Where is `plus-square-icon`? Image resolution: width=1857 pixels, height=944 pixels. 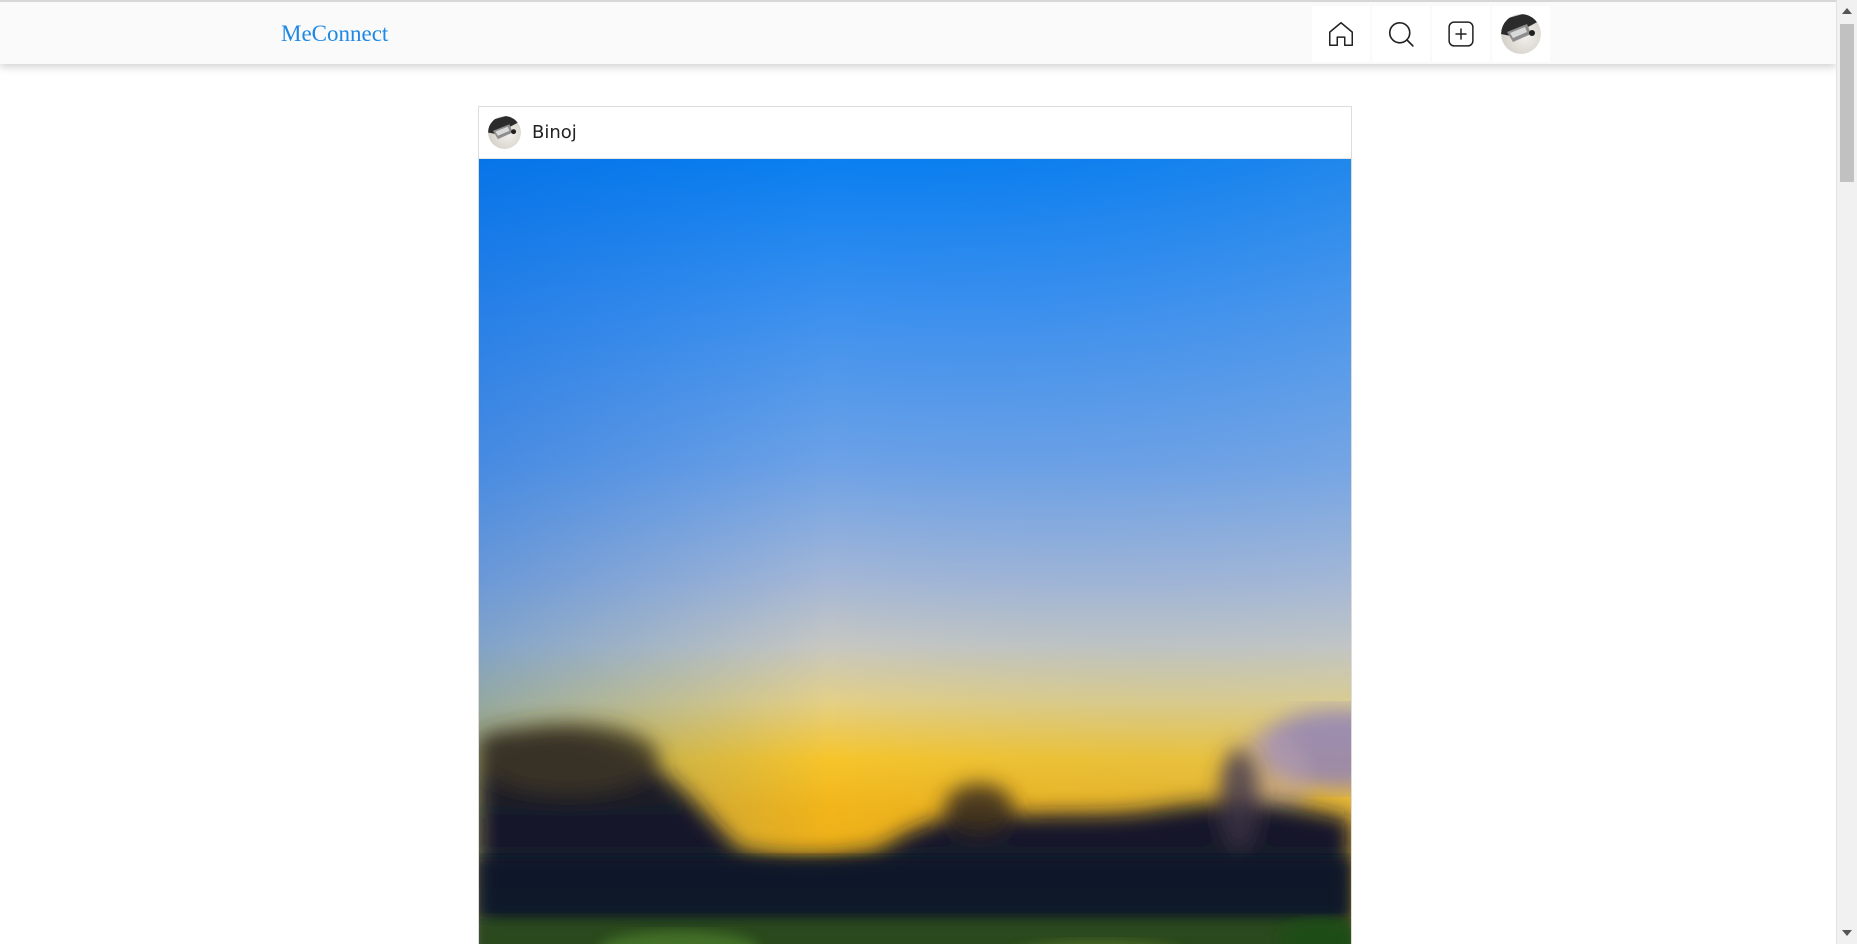 plus-square-icon is located at coordinates (1461, 34).